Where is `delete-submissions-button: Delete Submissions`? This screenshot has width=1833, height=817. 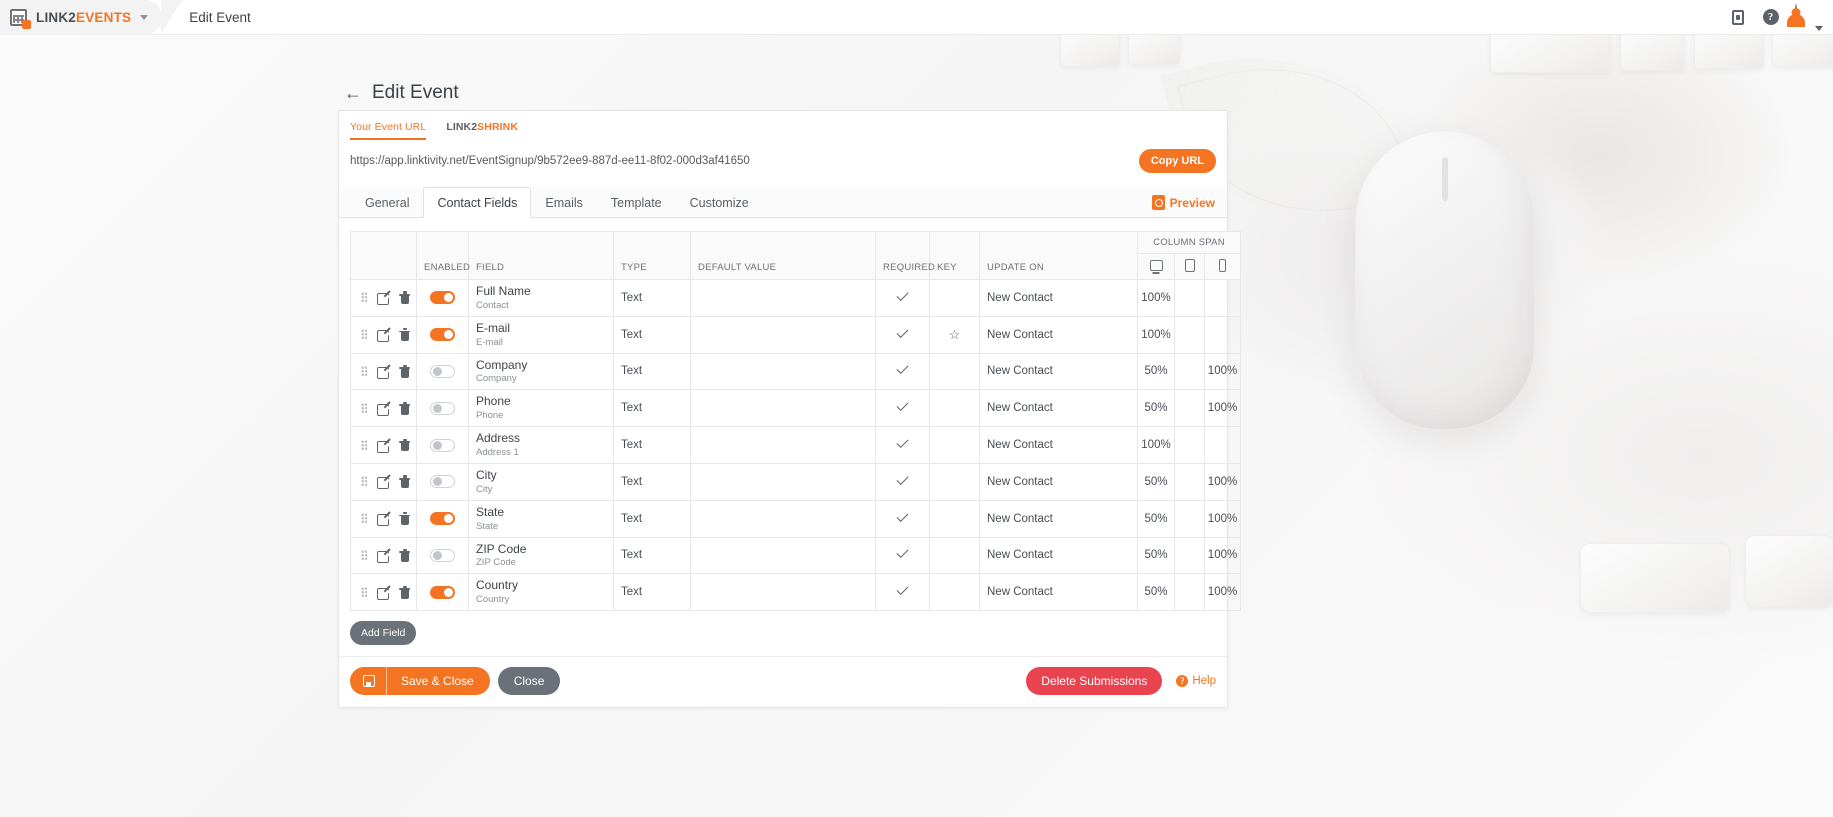 delete-submissions-button: Delete Submissions is located at coordinates (1094, 681).